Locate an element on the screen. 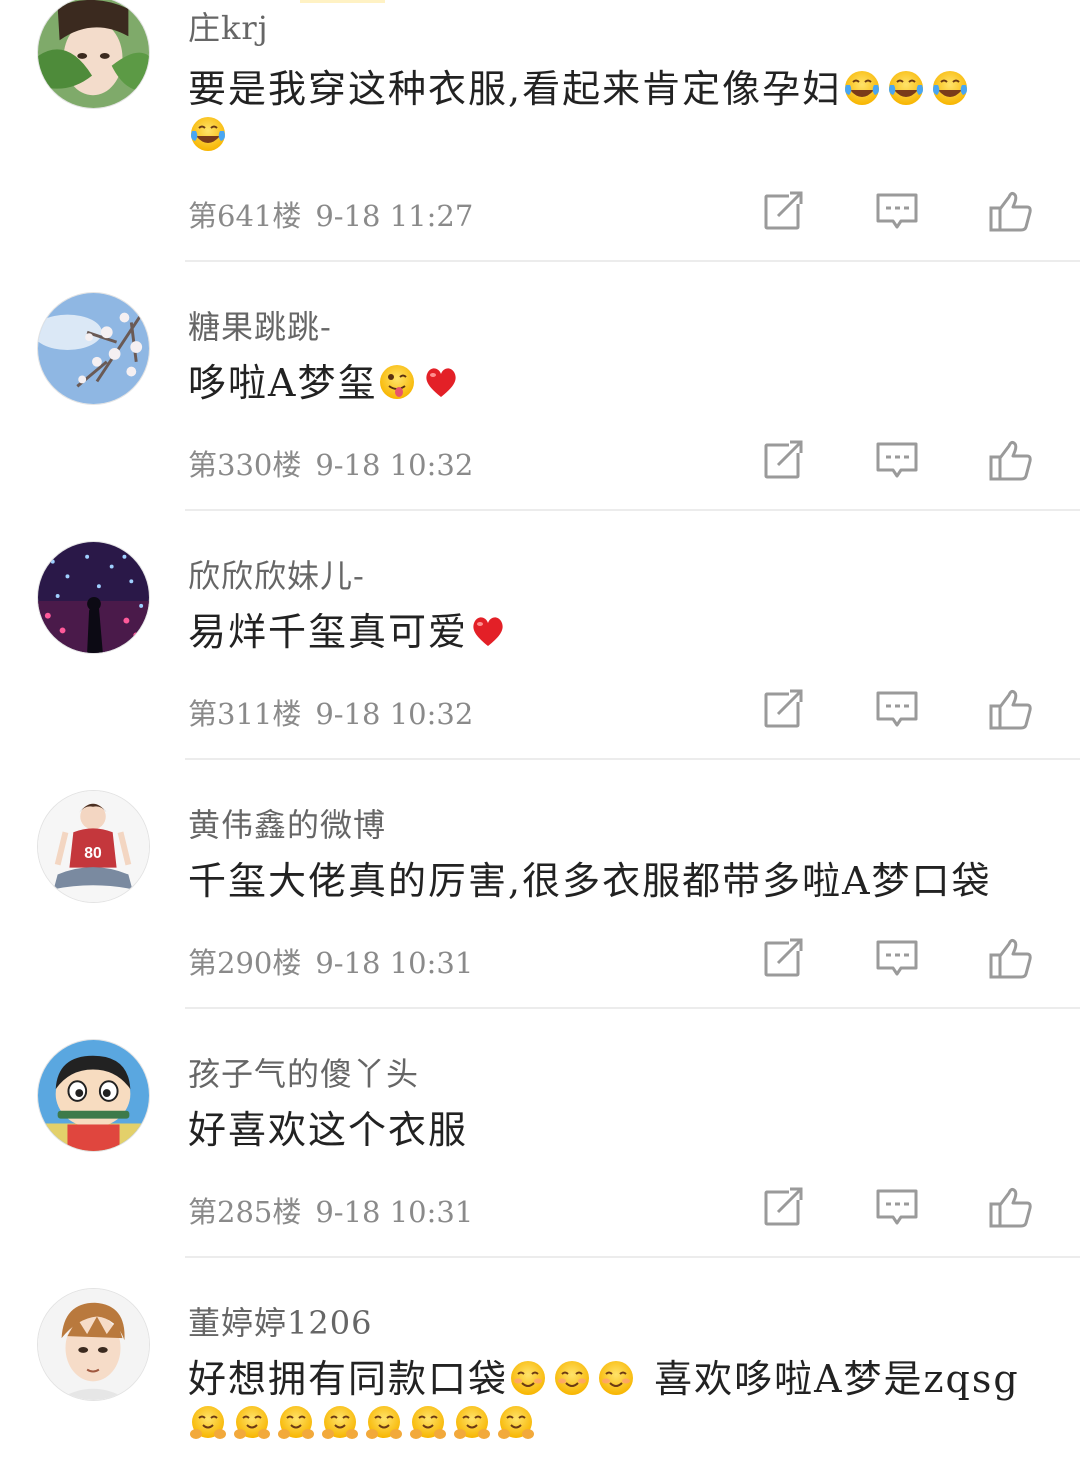  floor-number: 第641楼 is located at coordinates (245, 216).